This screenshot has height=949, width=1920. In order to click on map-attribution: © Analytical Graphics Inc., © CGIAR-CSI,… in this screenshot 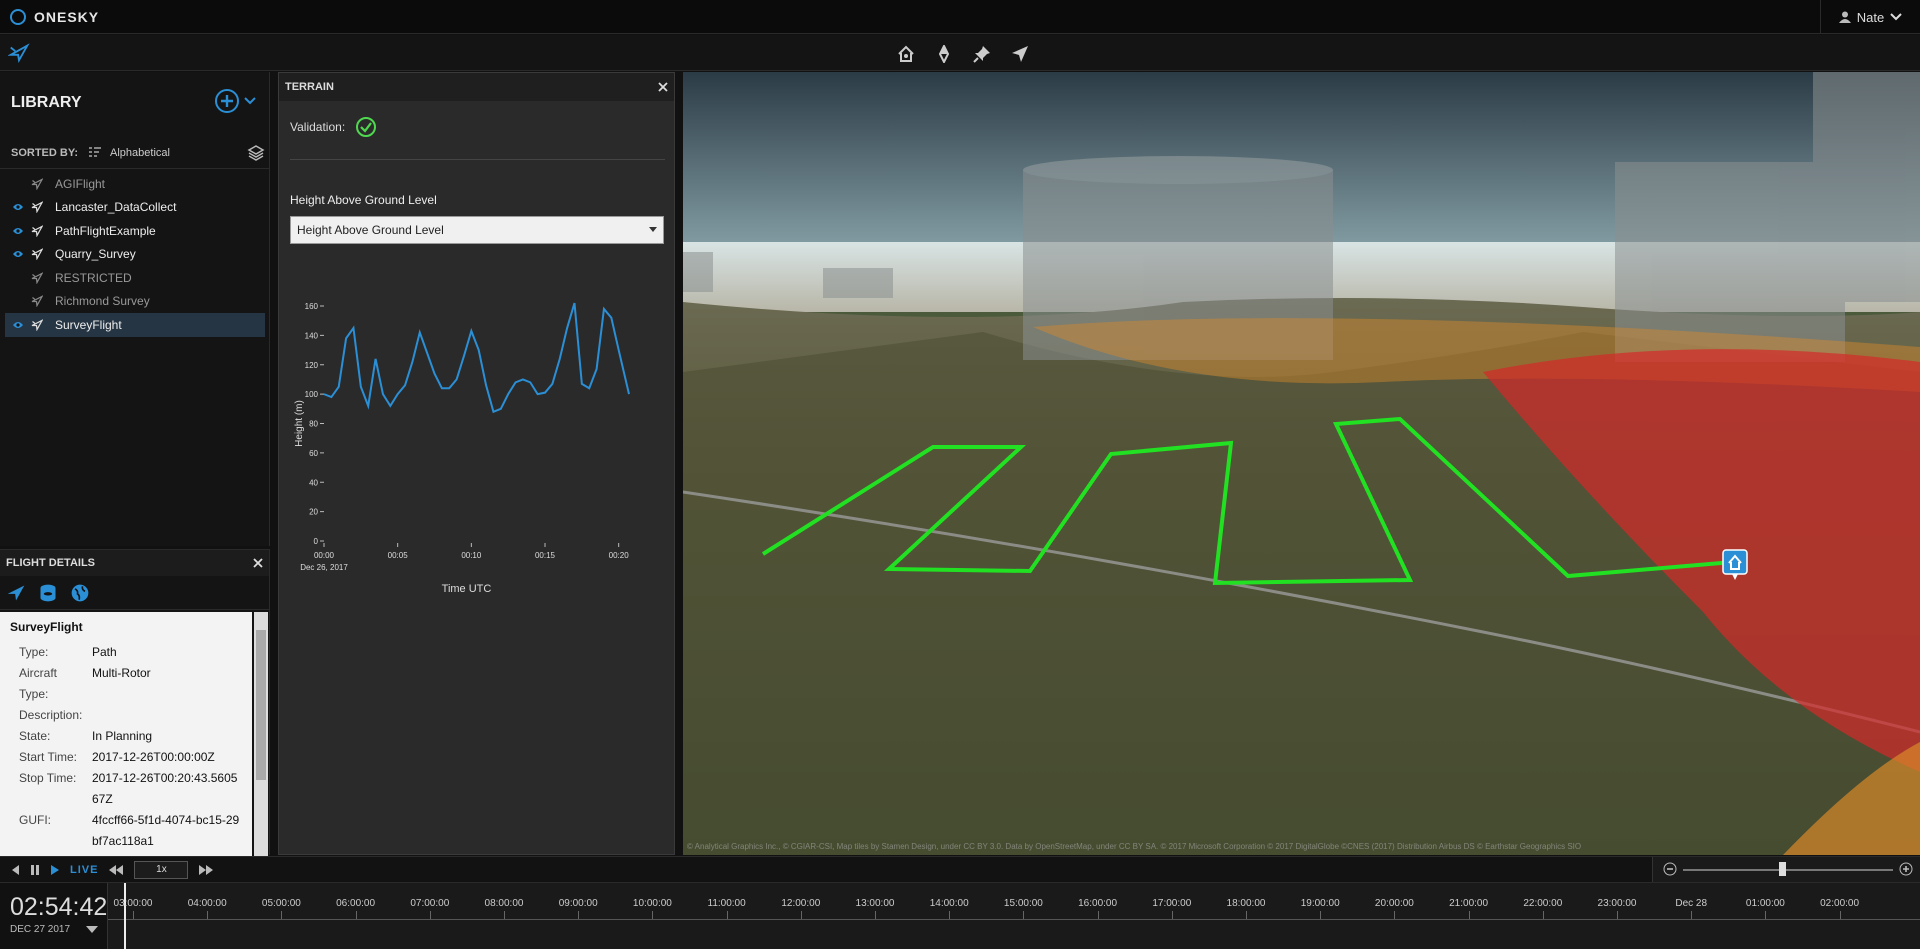, I will do `click(1134, 846)`.